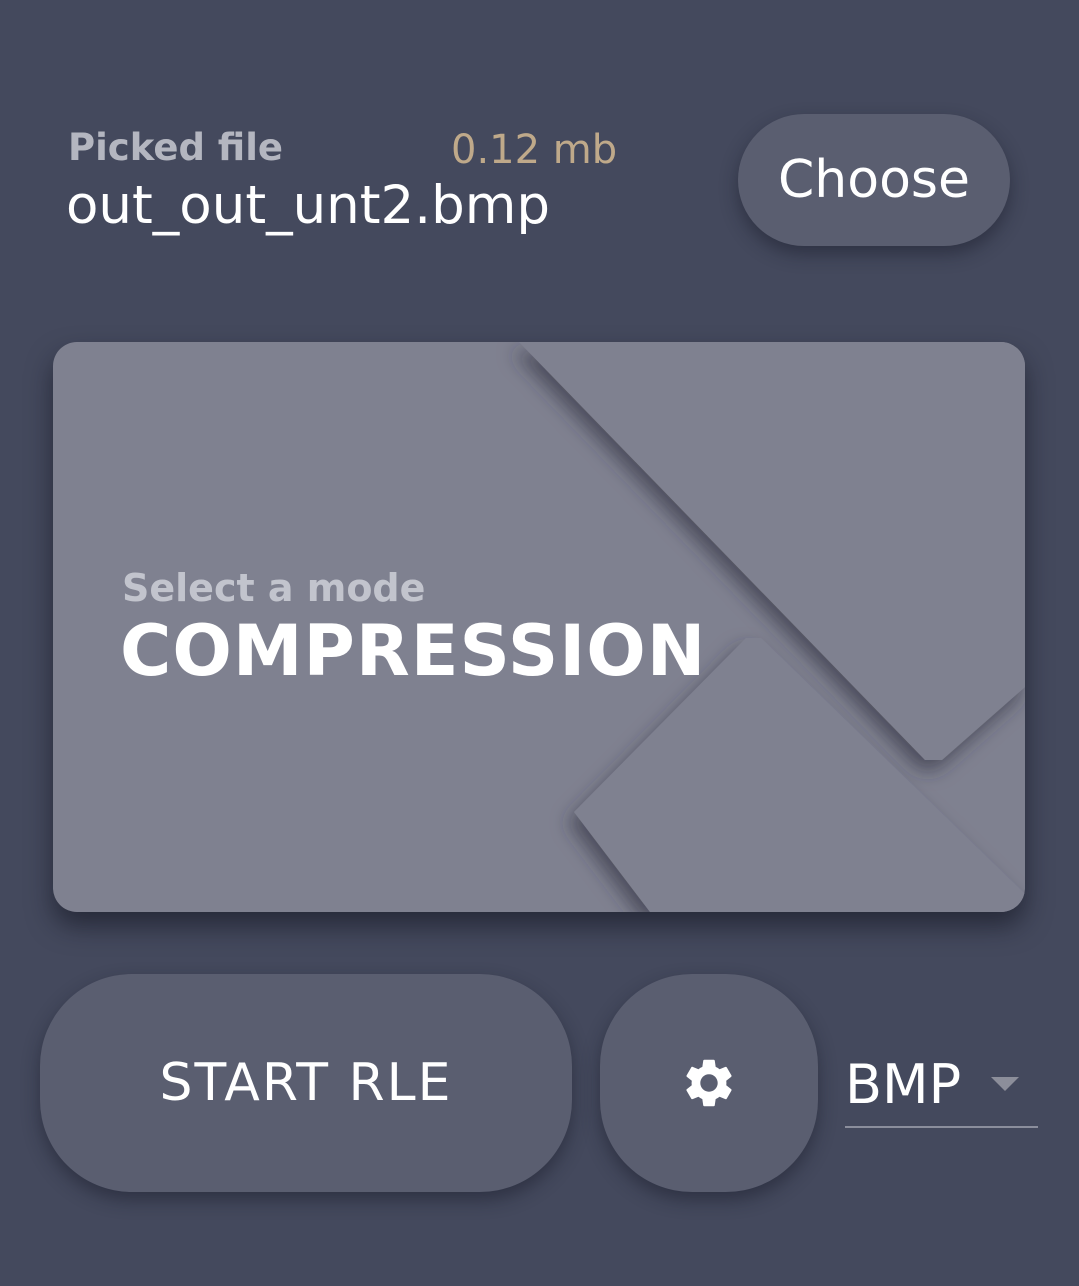 The image size is (1079, 1286). I want to click on choose-button-label: Choose, so click(874, 180).